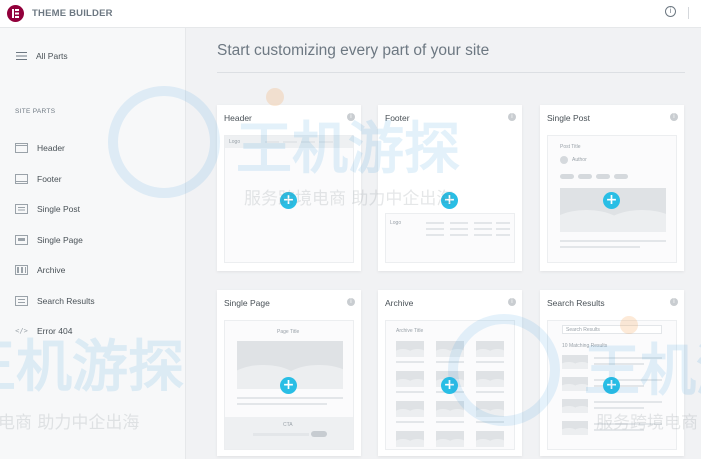 This screenshot has width=701, height=459. I want to click on sidebar-item-single-page: Single Page, so click(49, 240).